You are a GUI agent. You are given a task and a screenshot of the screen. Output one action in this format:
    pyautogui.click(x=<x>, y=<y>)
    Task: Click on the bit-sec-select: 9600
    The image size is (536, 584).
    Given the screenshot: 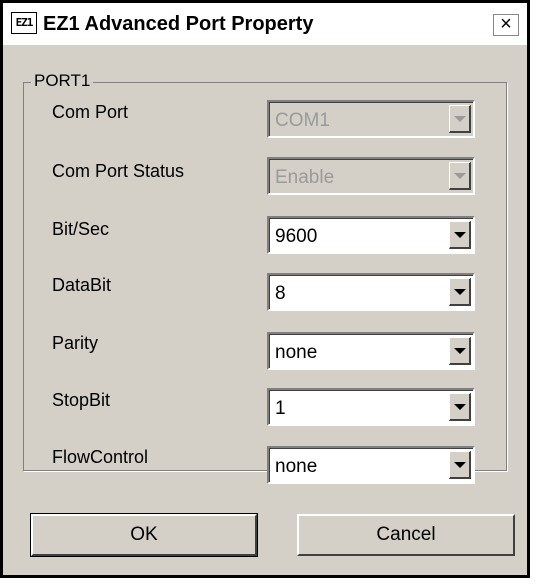 What is the action you would take?
    pyautogui.click(x=371, y=235)
    